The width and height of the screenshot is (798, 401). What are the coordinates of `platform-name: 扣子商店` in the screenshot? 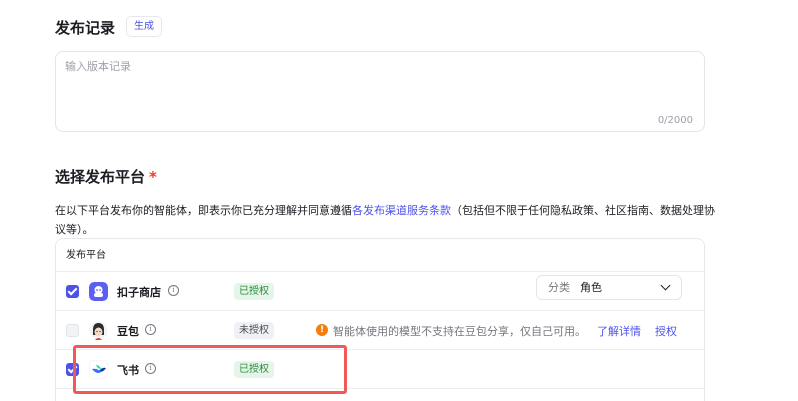 It's located at (139, 292).